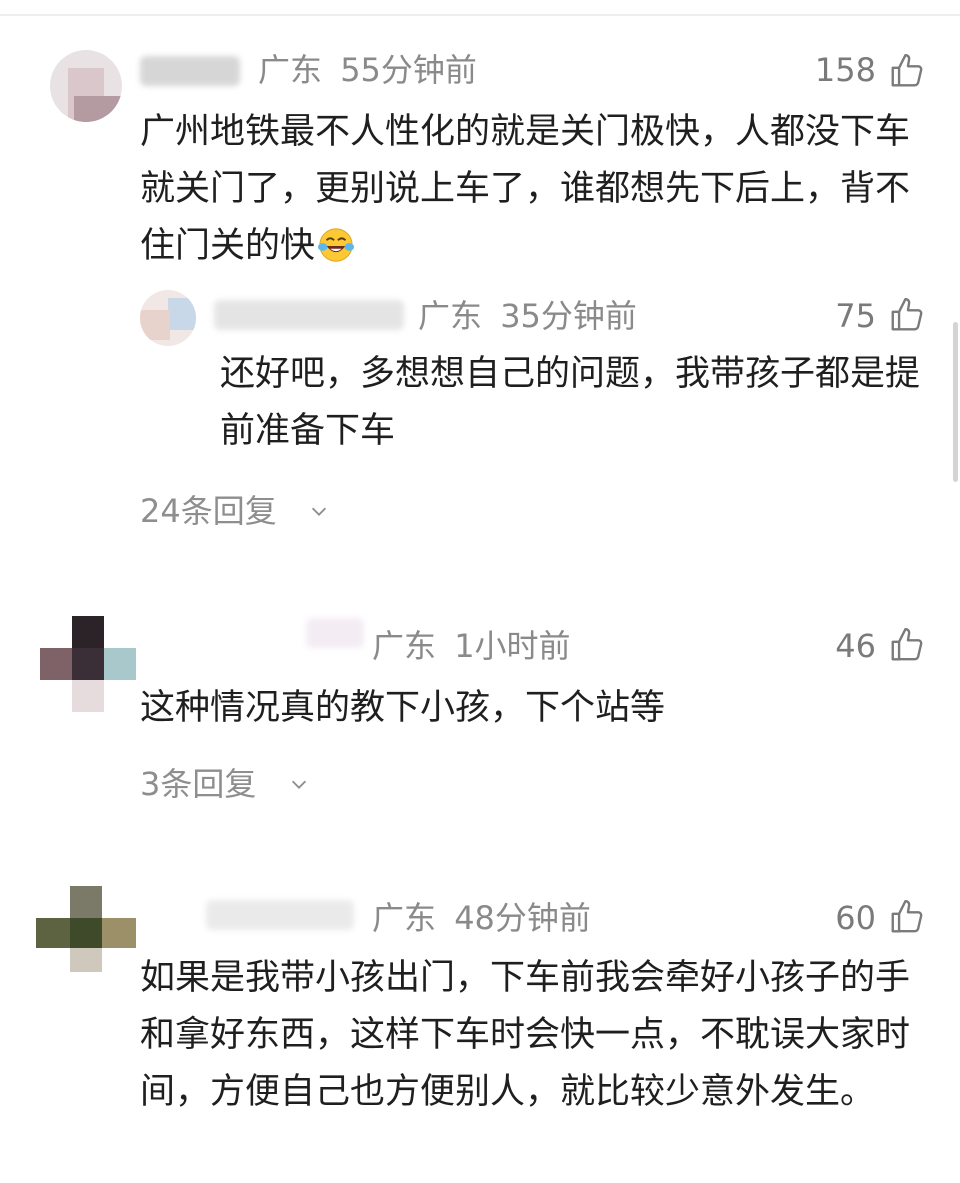  Describe the element at coordinates (568, 316) in the screenshot. I see `timestamp: 35分钟前` at that location.